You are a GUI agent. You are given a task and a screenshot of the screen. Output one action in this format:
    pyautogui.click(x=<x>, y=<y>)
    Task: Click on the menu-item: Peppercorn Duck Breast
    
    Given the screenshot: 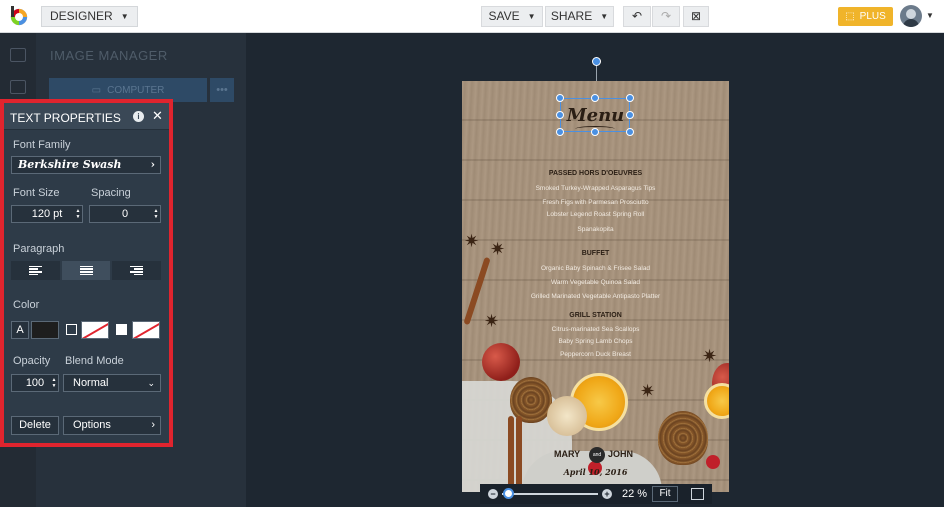 What is the action you would take?
    pyautogui.click(x=595, y=354)
    